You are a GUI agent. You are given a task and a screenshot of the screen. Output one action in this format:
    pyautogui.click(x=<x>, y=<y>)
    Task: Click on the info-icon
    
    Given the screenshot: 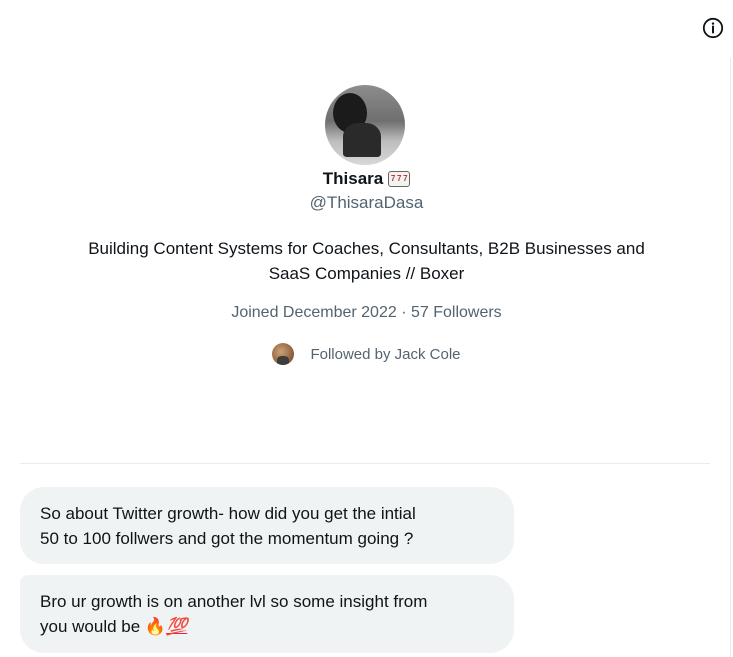 What is the action you would take?
    pyautogui.click(x=713, y=28)
    